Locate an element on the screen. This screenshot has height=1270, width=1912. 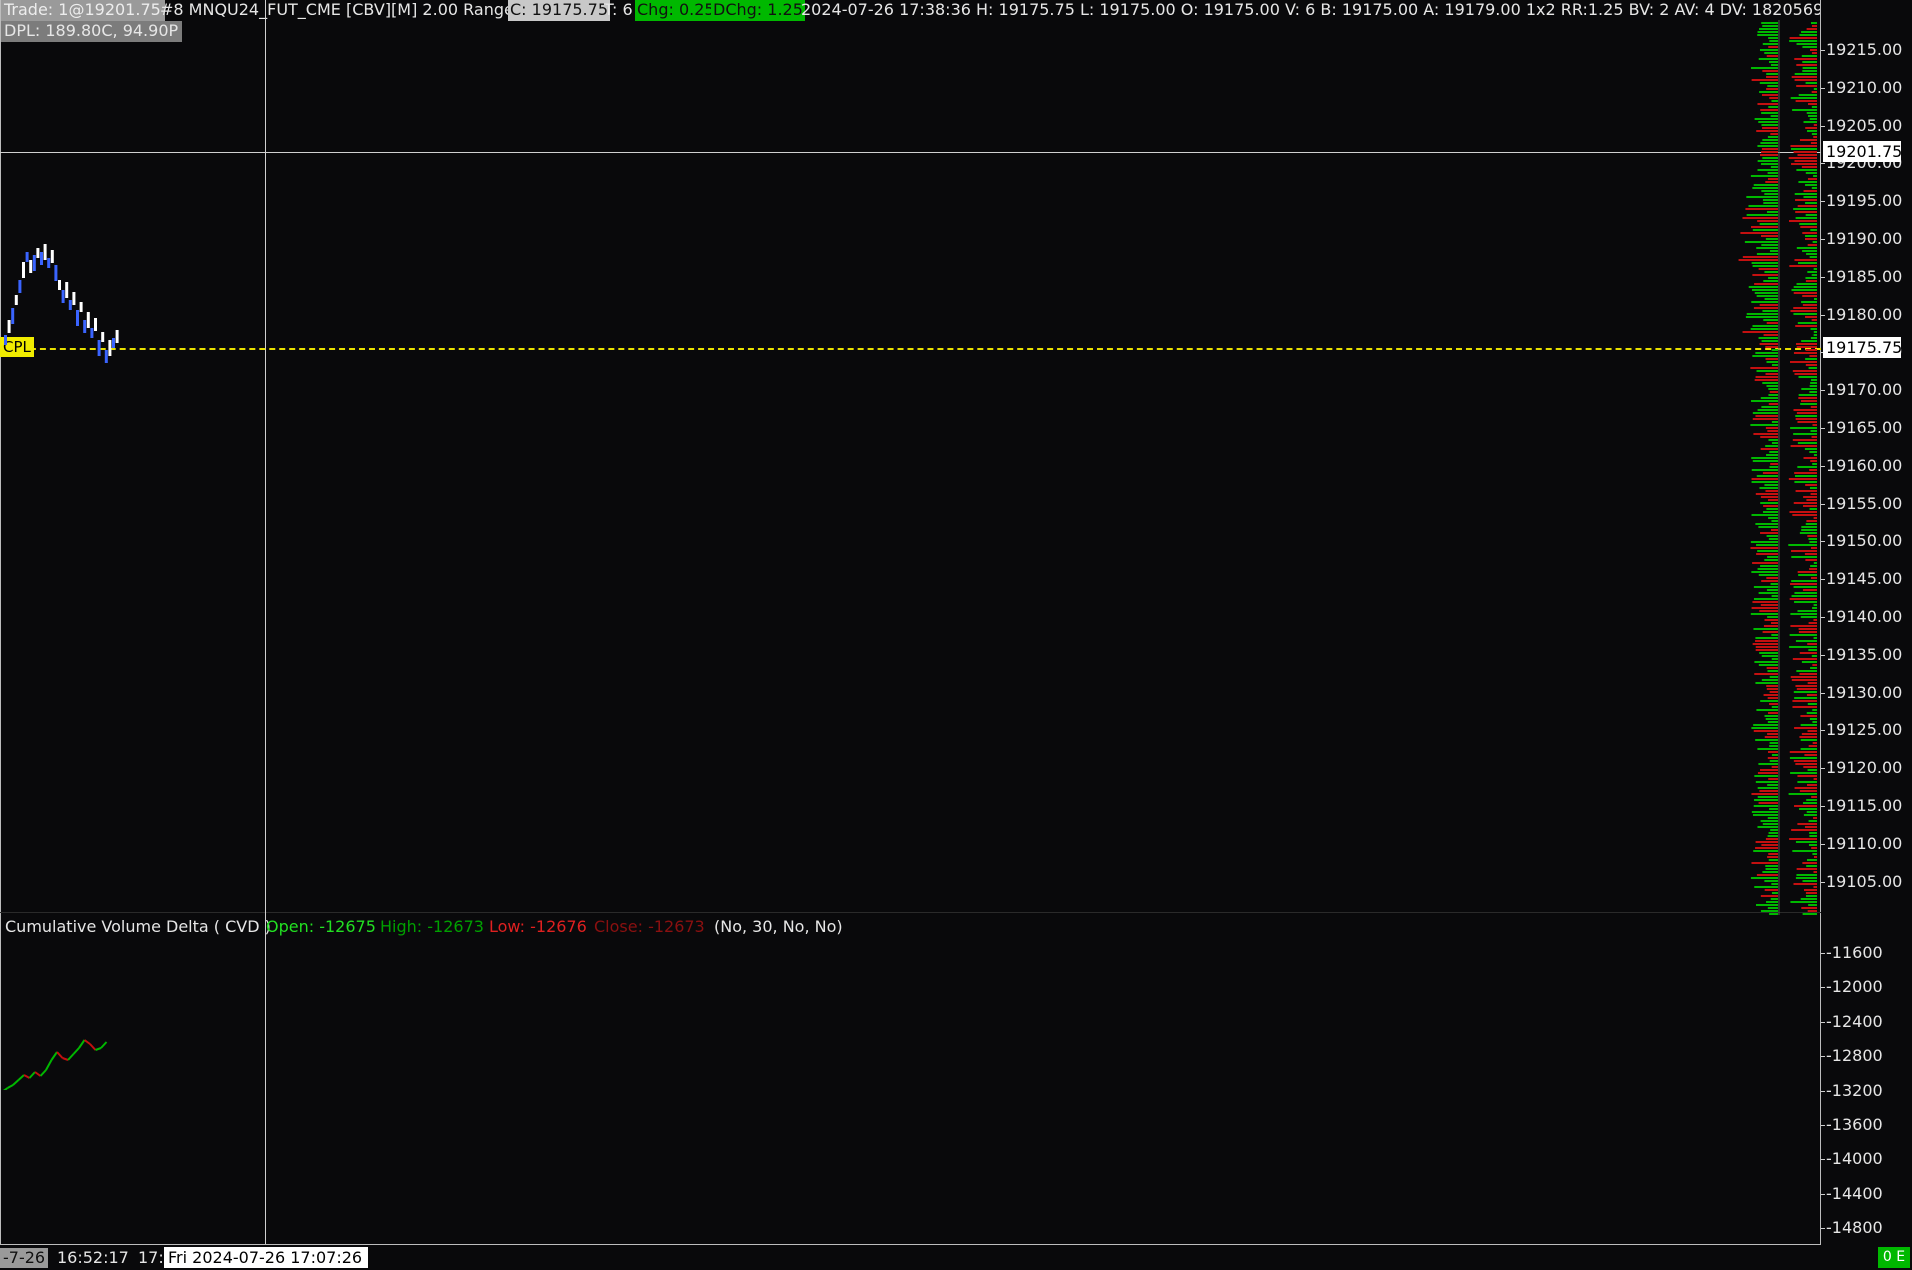
status-indicator: 0 E is located at coordinates (1894, 1257).